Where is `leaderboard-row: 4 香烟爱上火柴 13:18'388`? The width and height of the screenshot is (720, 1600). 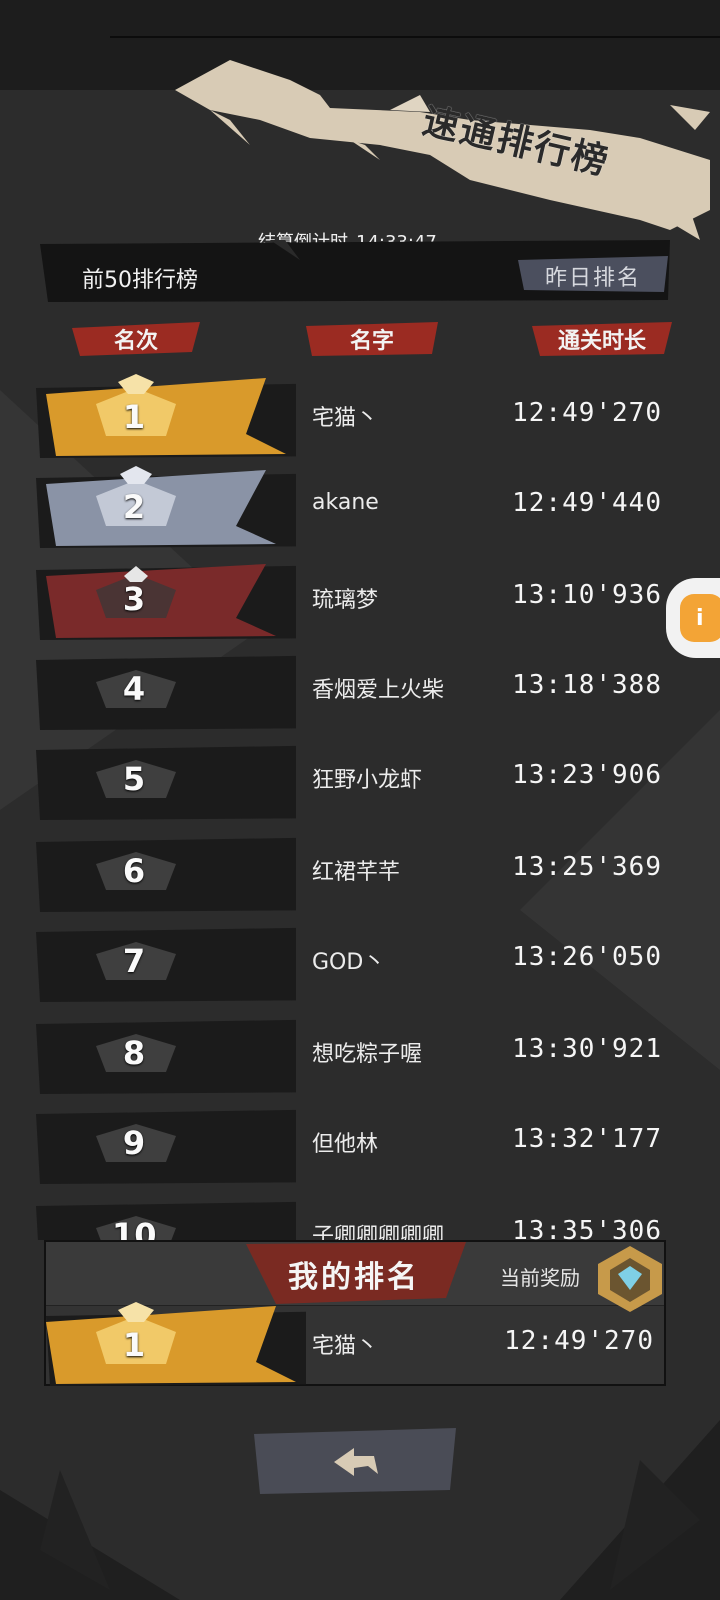
leaderboard-row: 4 香烟爱上火柴 13:18'388 is located at coordinates (354, 689).